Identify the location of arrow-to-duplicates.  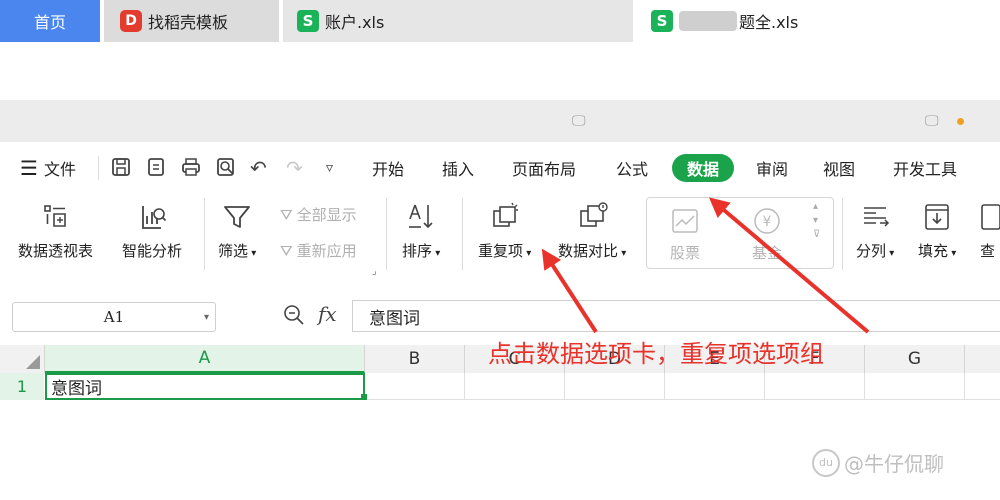
(569, 291).